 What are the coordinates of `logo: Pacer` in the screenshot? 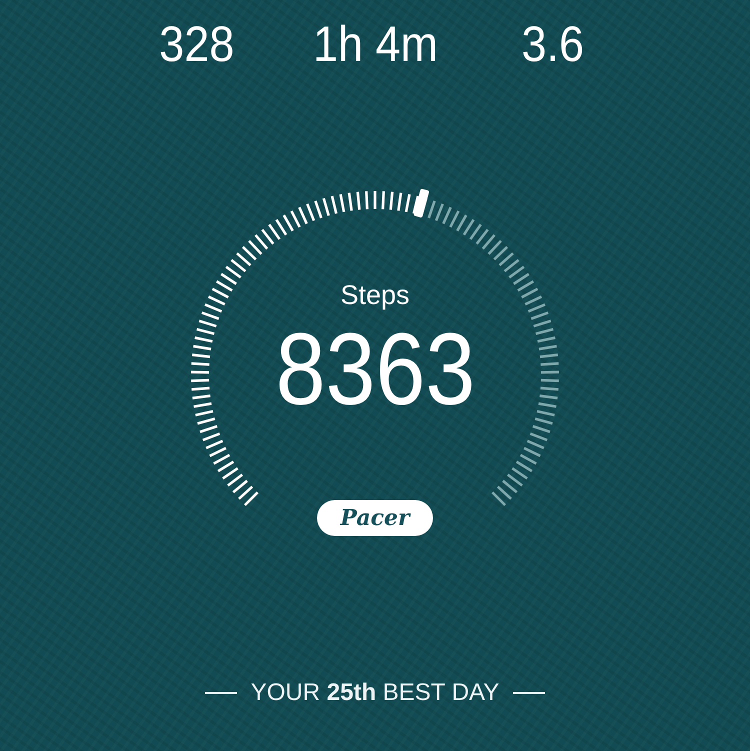 It's located at (375, 518).